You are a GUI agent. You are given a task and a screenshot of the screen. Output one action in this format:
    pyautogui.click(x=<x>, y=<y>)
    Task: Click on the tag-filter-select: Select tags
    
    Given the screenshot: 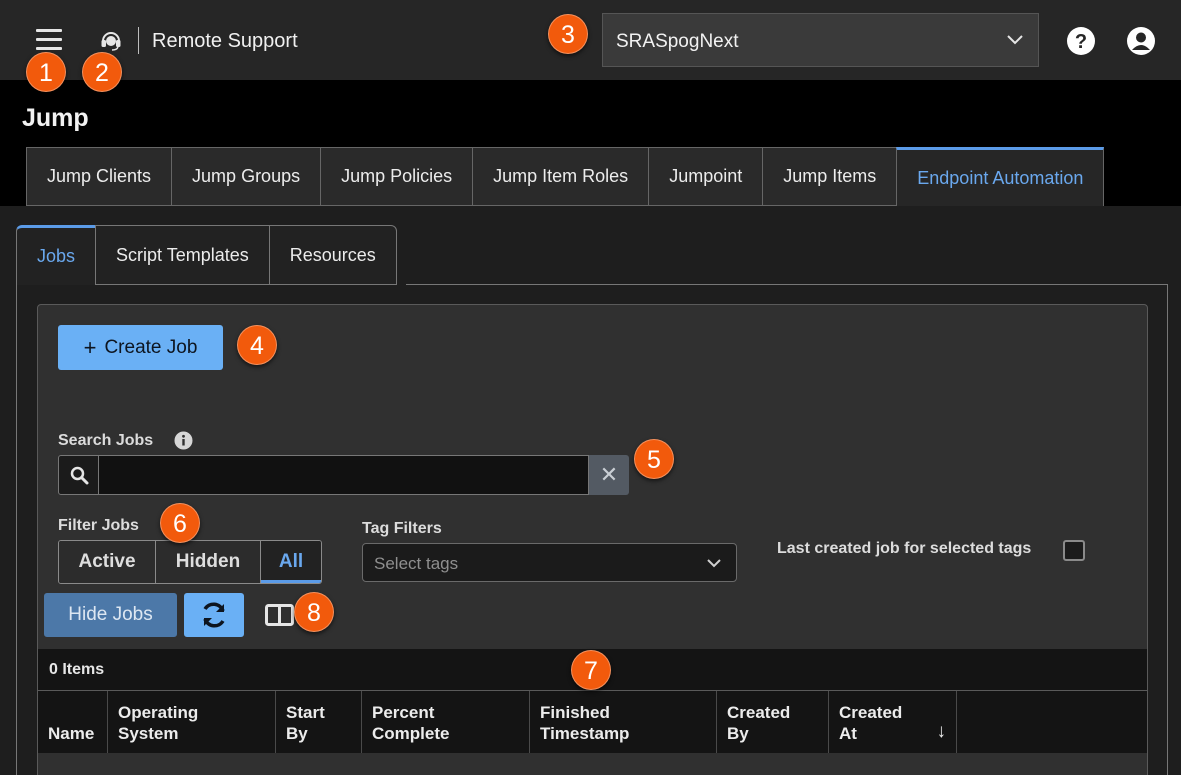 What is the action you would take?
    pyautogui.click(x=549, y=562)
    